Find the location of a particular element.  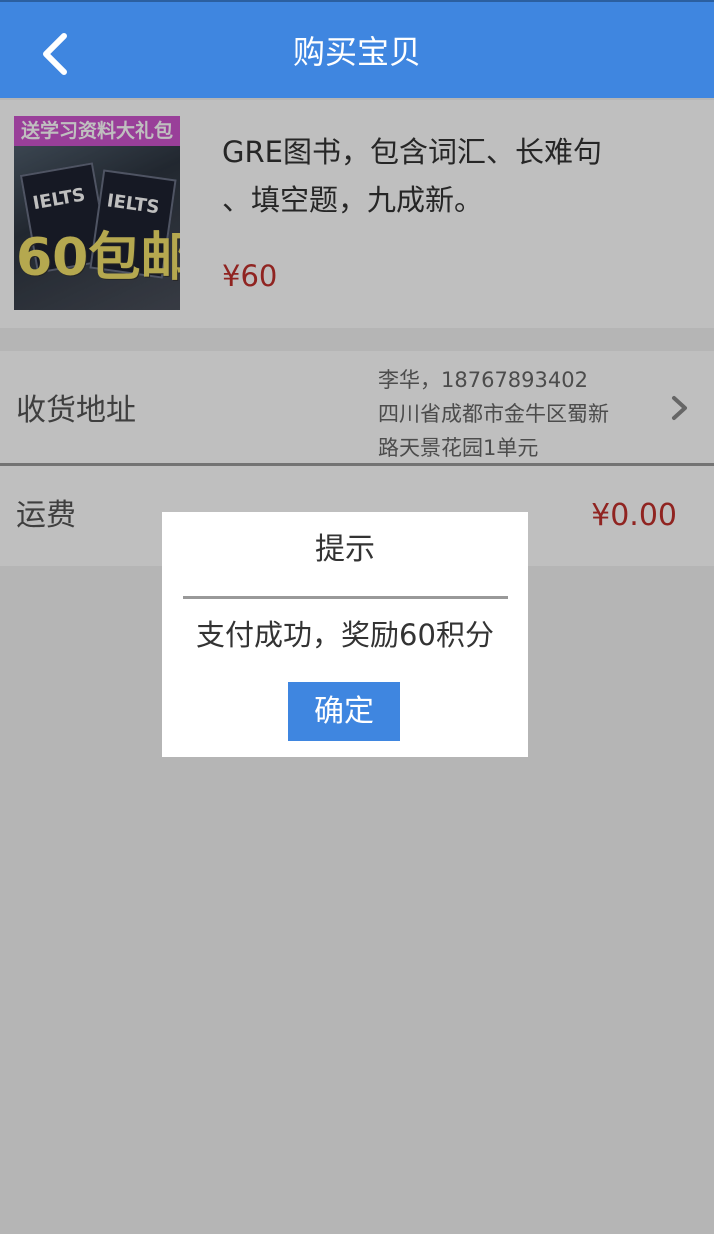

top-navigation-bar: 购买宝贝 is located at coordinates (357, 49).